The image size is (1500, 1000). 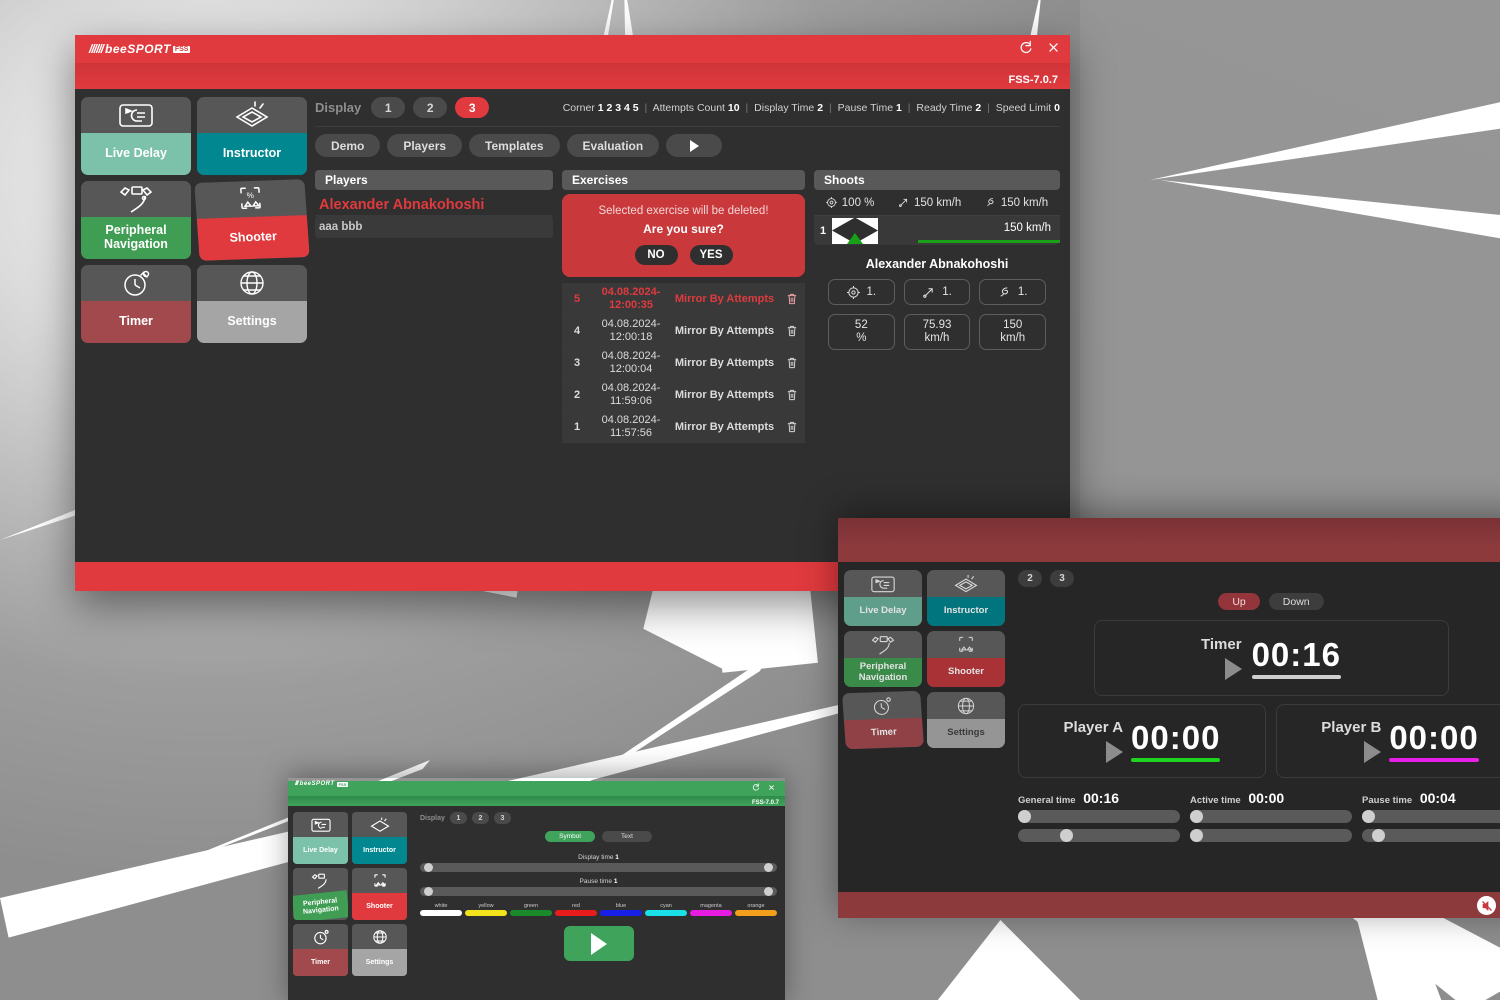 What do you see at coordinates (598, 867) in the screenshot?
I see `display-time-slider` at bounding box center [598, 867].